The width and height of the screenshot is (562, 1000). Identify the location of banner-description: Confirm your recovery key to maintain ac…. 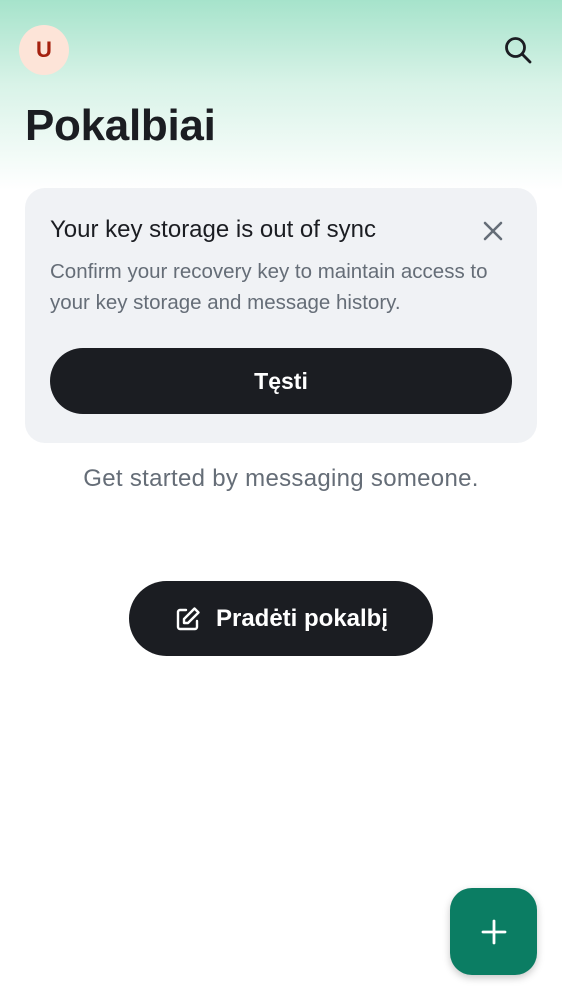
(269, 287).